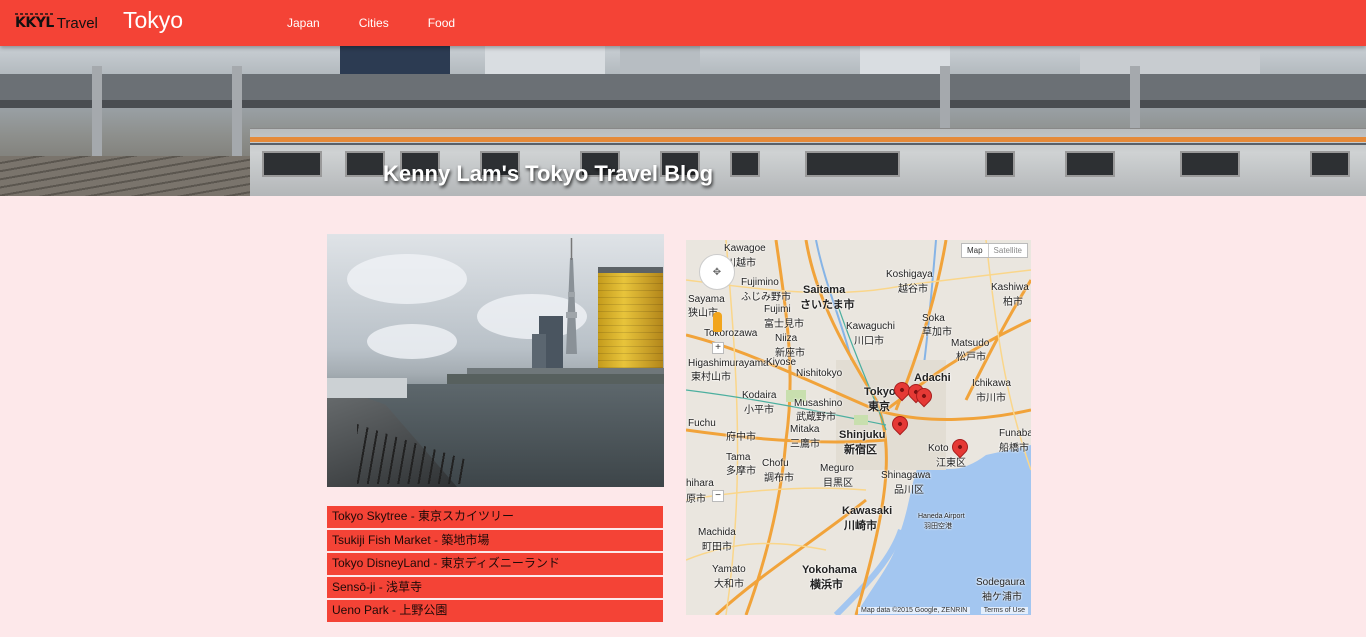  What do you see at coordinates (441, 23) in the screenshot?
I see `nav-link-food: Food` at bounding box center [441, 23].